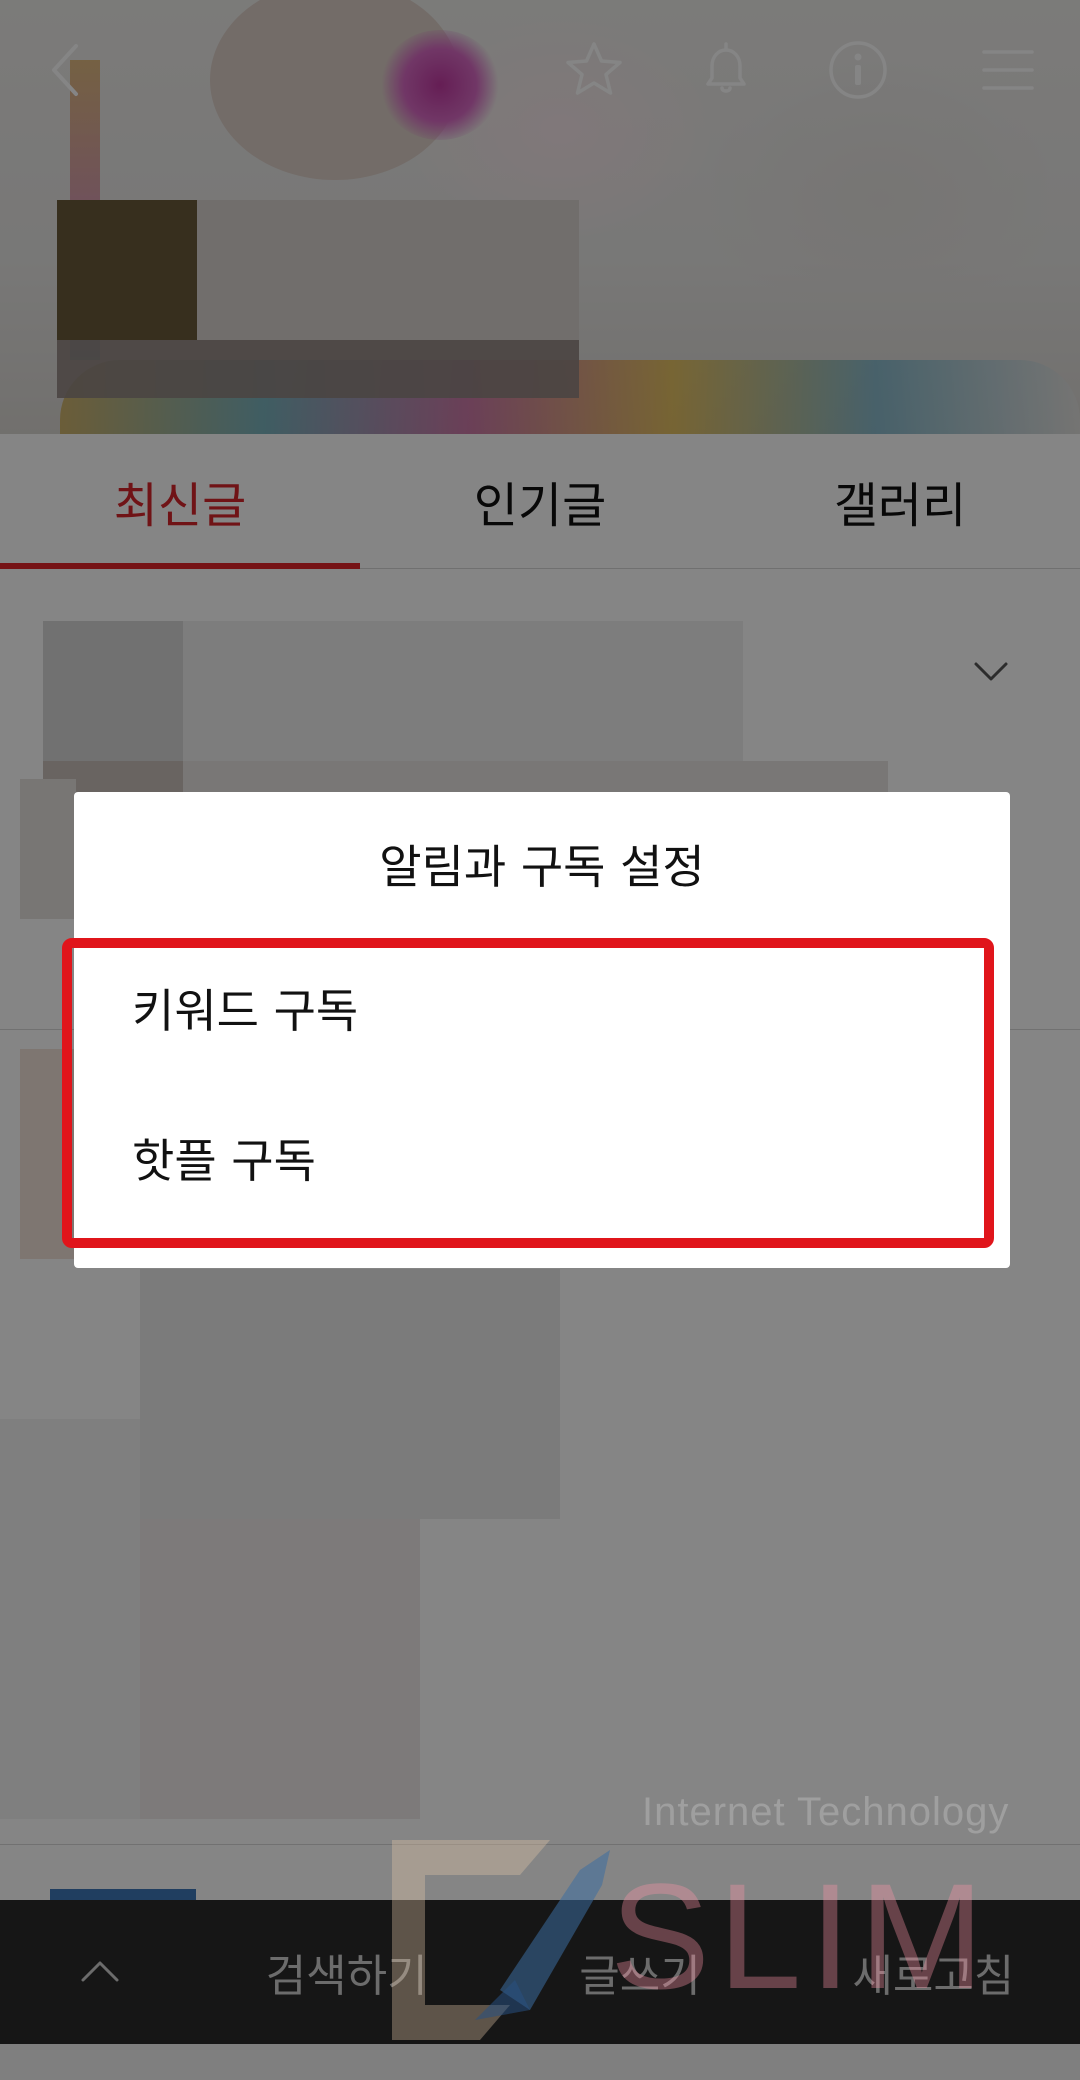 The height and width of the screenshot is (2080, 1080). What do you see at coordinates (528, 1093) in the screenshot?
I see `options-highlight-box: 키워드 구독 핫플 구독` at bounding box center [528, 1093].